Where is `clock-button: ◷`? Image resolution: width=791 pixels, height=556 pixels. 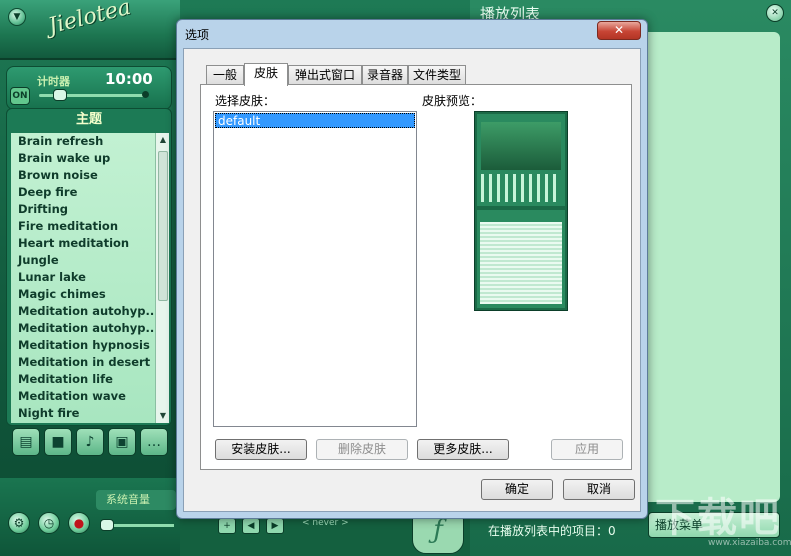 clock-button: ◷ is located at coordinates (49, 523).